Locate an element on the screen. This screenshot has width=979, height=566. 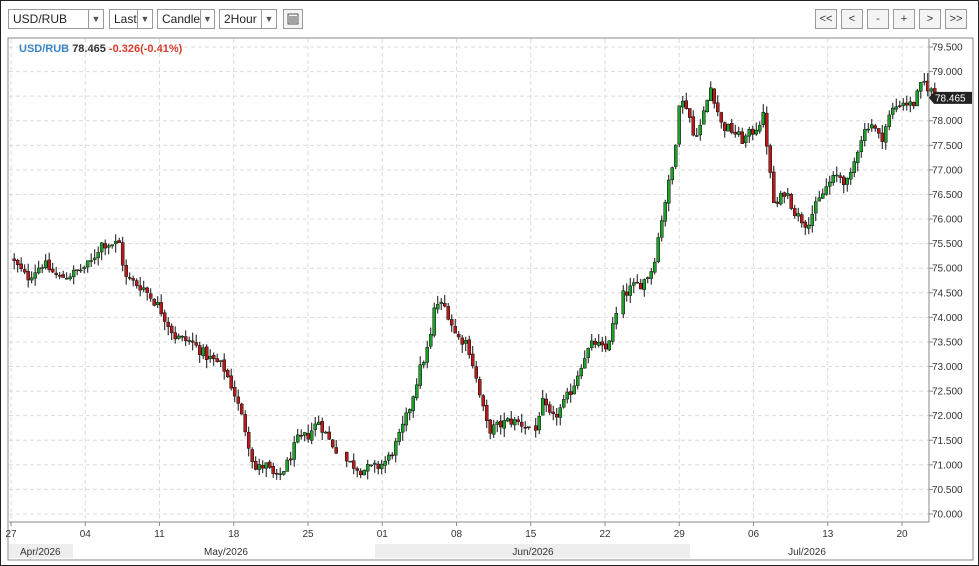
x-tick-label: 22 is located at coordinates (605, 534).